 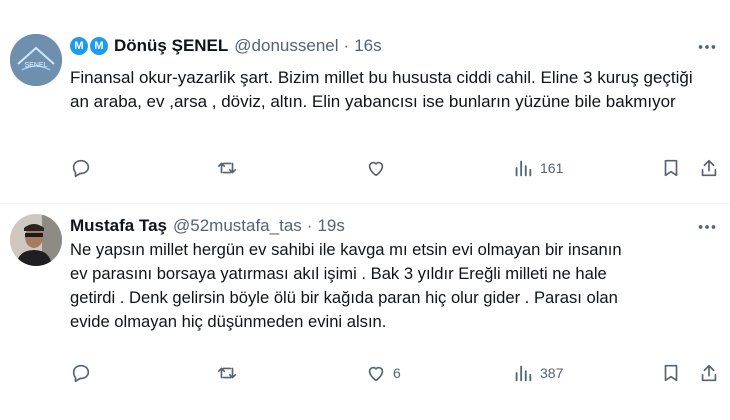 I want to click on like-button: 6, so click(x=383, y=373).